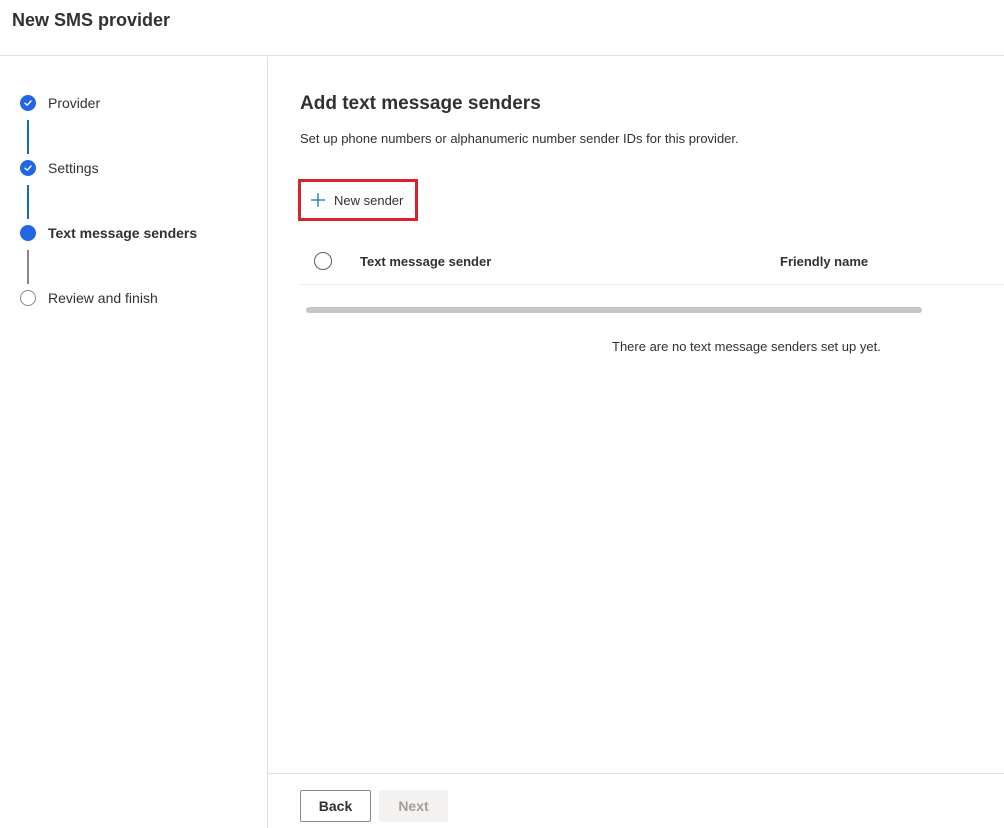 This screenshot has height=828, width=1004. What do you see at coordinates (73, 168) in the screenshot?
I see `step-label: Settings` at bounding box center [73, 168].